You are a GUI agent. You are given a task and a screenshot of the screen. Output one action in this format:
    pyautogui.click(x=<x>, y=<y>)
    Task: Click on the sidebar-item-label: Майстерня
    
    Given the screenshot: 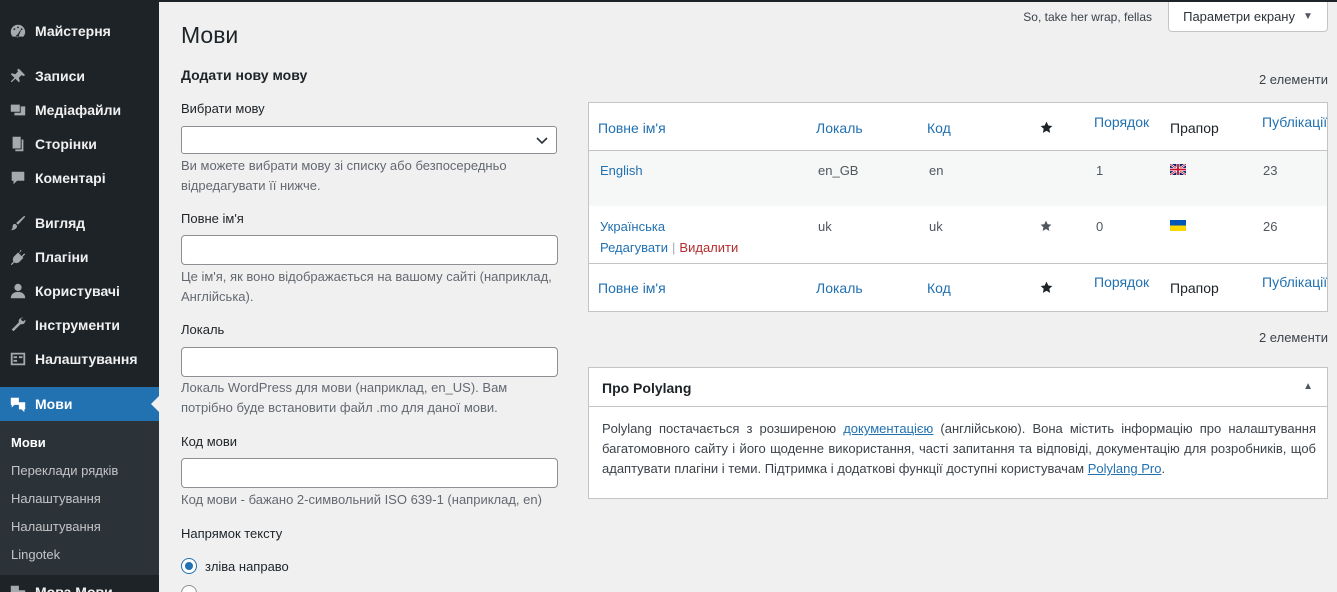 What is the action you would take?
    pyautogui.click(x=73, y=31)
    